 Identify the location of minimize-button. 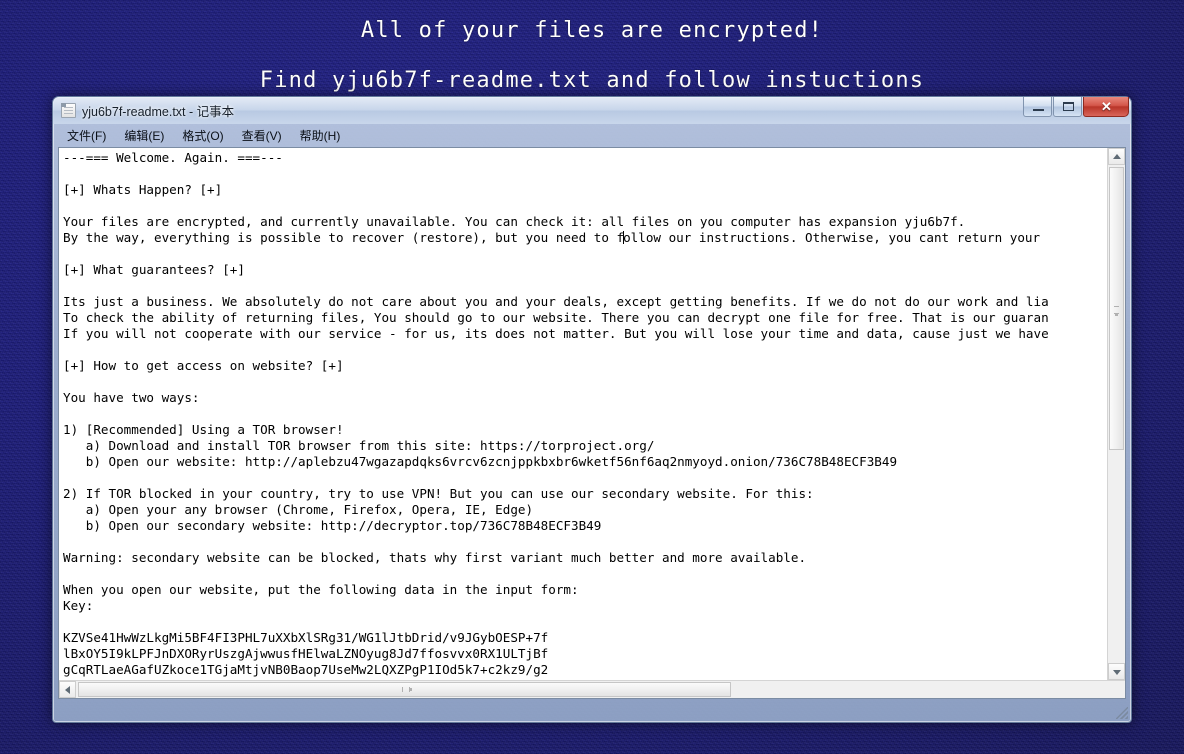
(1037, 107).